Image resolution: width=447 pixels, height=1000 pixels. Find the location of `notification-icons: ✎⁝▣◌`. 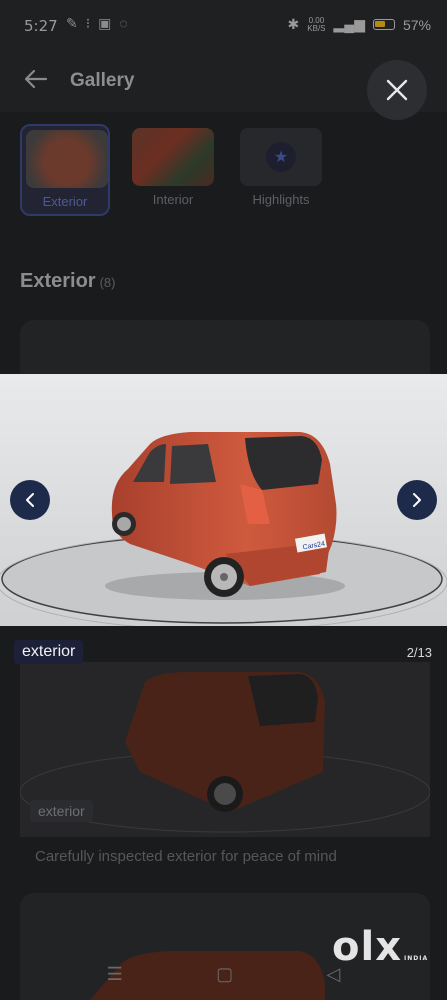

notification-icons: ✎⁝▣◌ is located at coordinates (101, 23).